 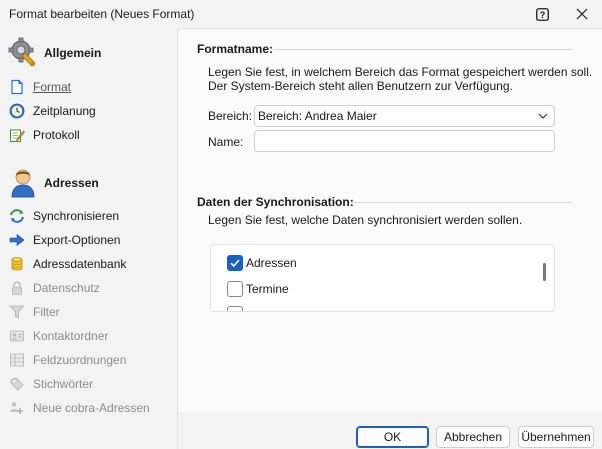 I want to click on section-allgemein: Allgemein, so click(x=54, y=53).